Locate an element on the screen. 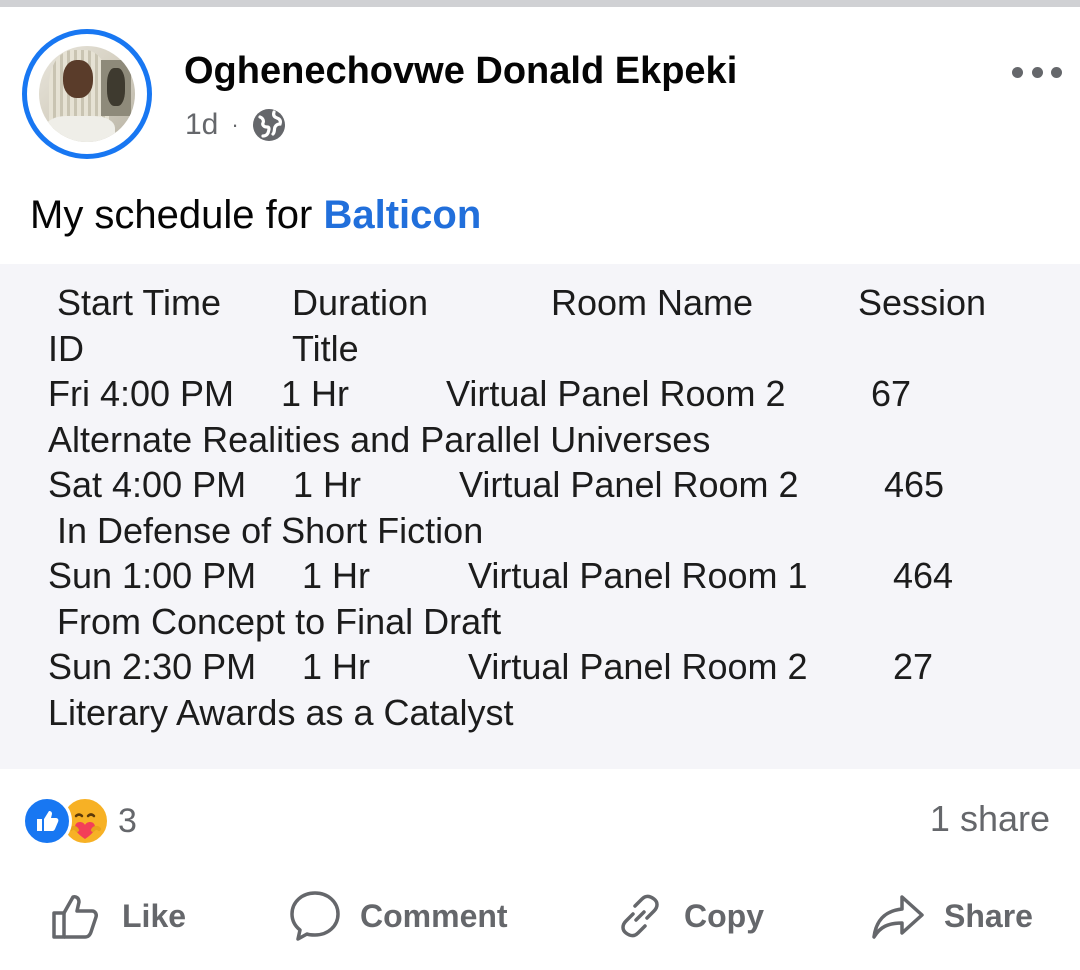 This screenshot has height=970, width=1080. share-button: Share is located at coordinates (951, 916).